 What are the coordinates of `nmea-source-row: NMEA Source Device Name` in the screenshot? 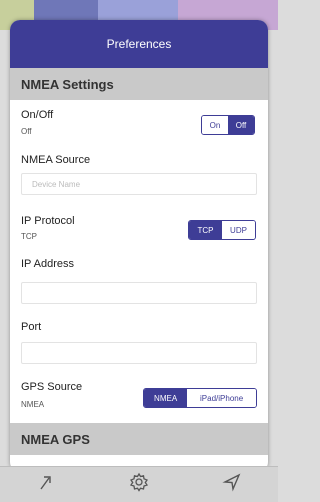 It's located at (139, 174).